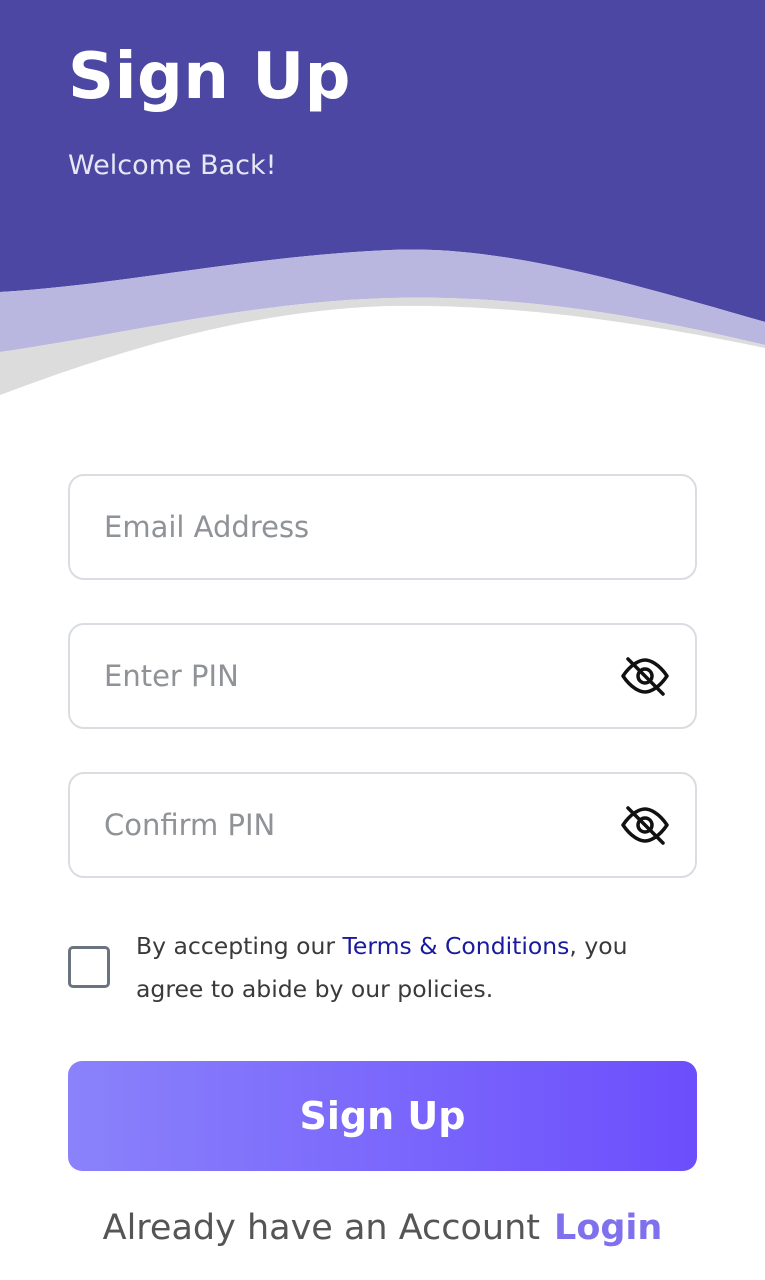 The image size is (765, 1280). Describe the element at coordinates (209, 77) in the screenshot. I see `page-title: Sign Up` at that location.